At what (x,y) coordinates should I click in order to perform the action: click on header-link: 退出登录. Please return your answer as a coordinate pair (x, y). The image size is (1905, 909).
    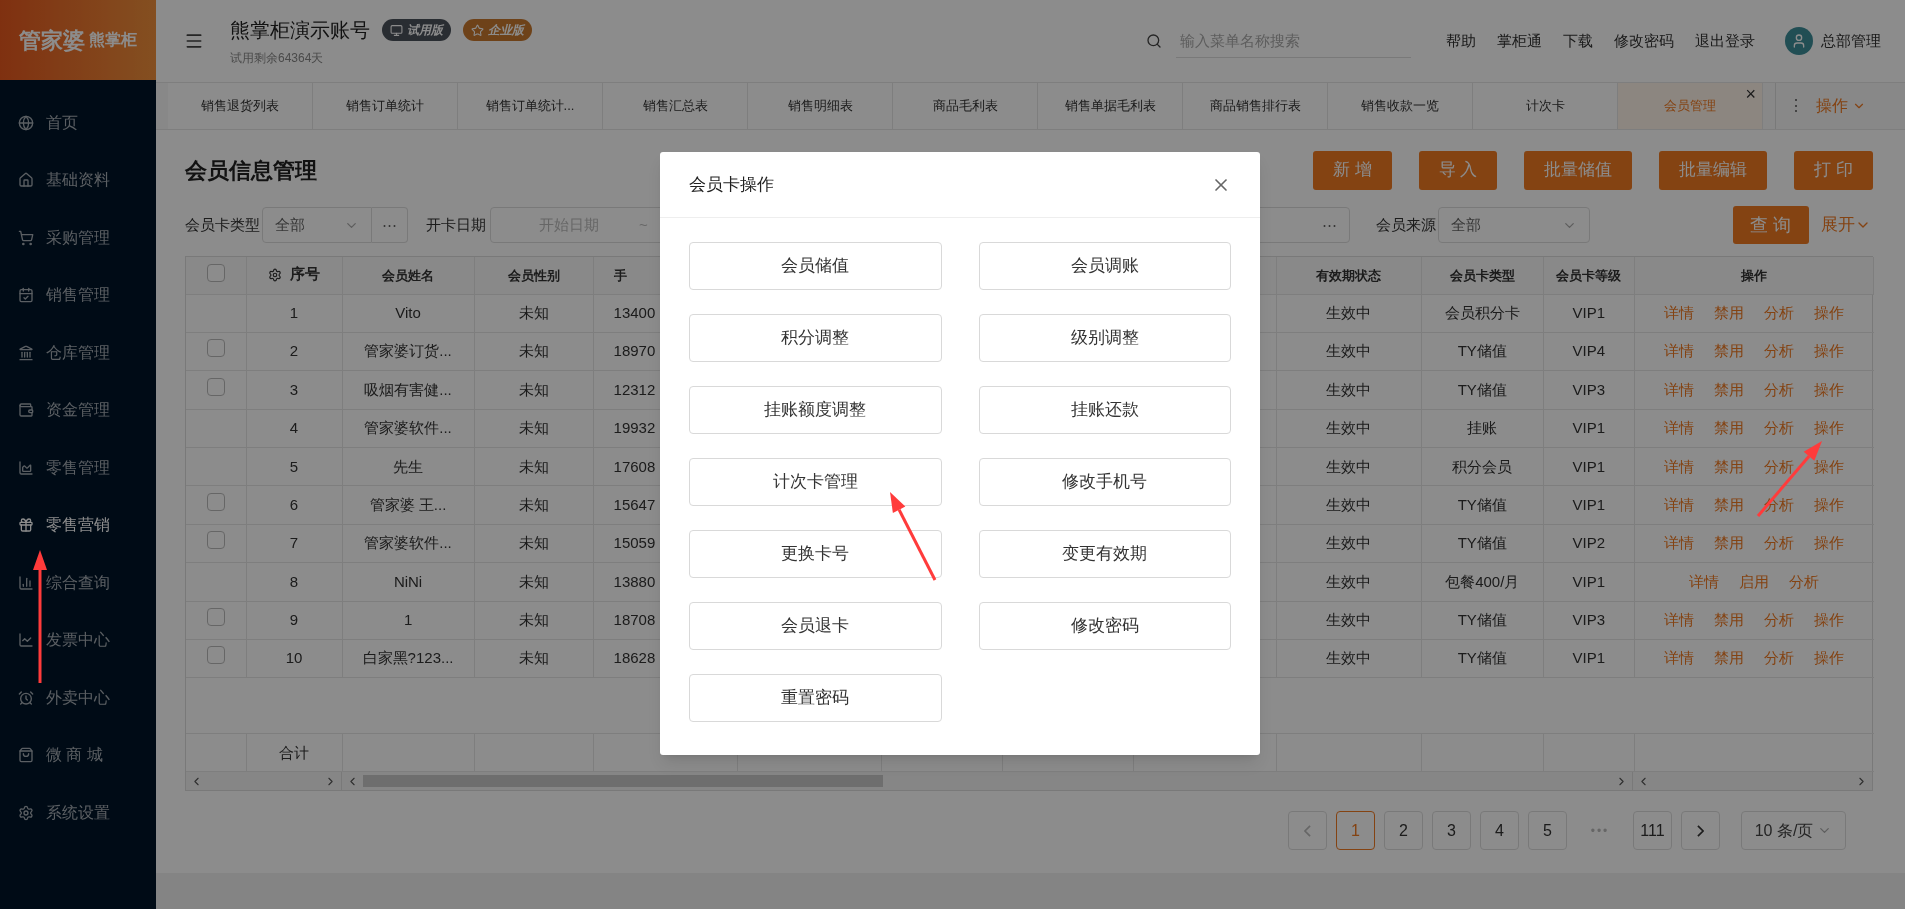
    Looking at the image, I should click on (1725, 41).